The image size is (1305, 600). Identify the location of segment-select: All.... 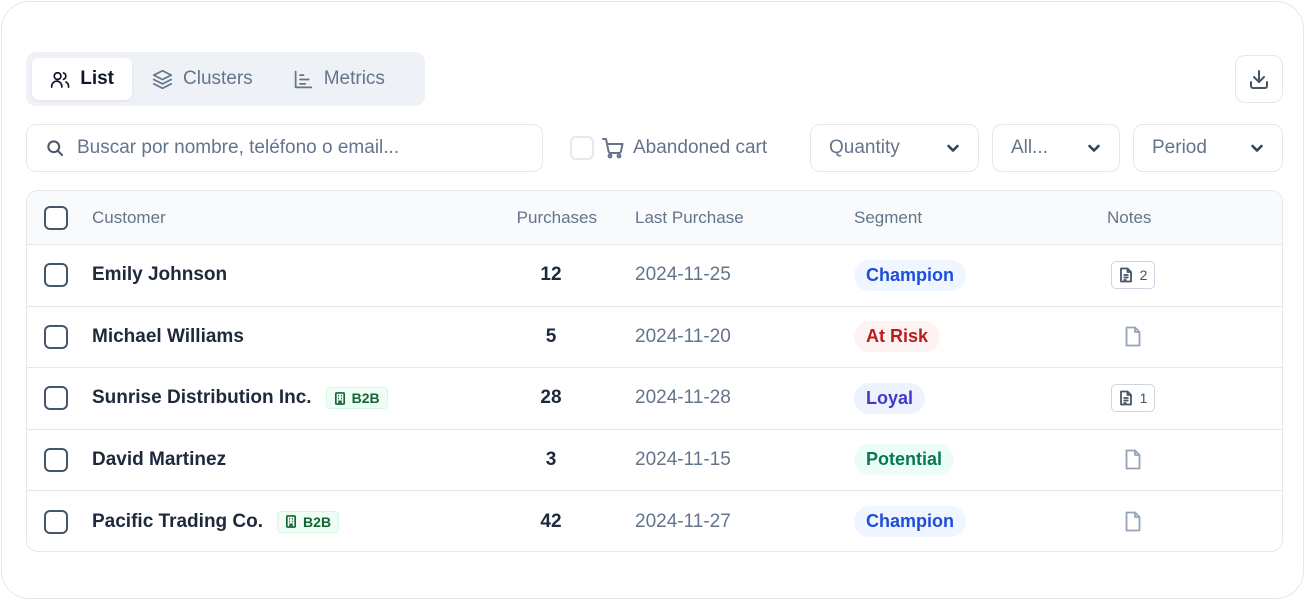
(1056, 148).